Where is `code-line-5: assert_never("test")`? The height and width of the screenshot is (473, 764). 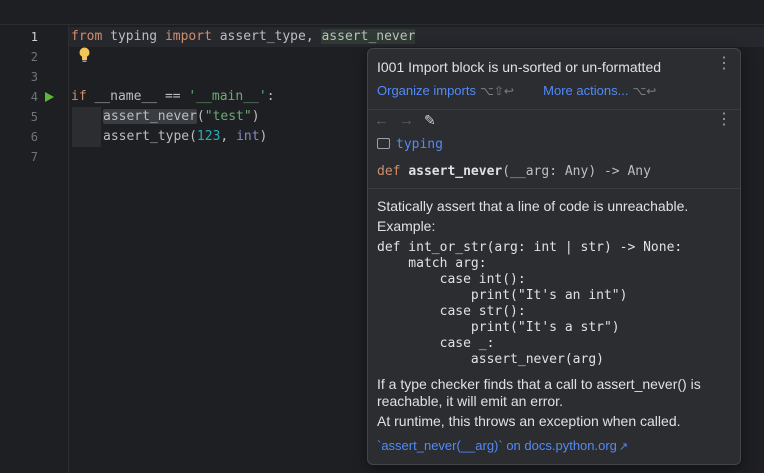
code-line-5: assert_never("test") is located at coordinates (181, 117).